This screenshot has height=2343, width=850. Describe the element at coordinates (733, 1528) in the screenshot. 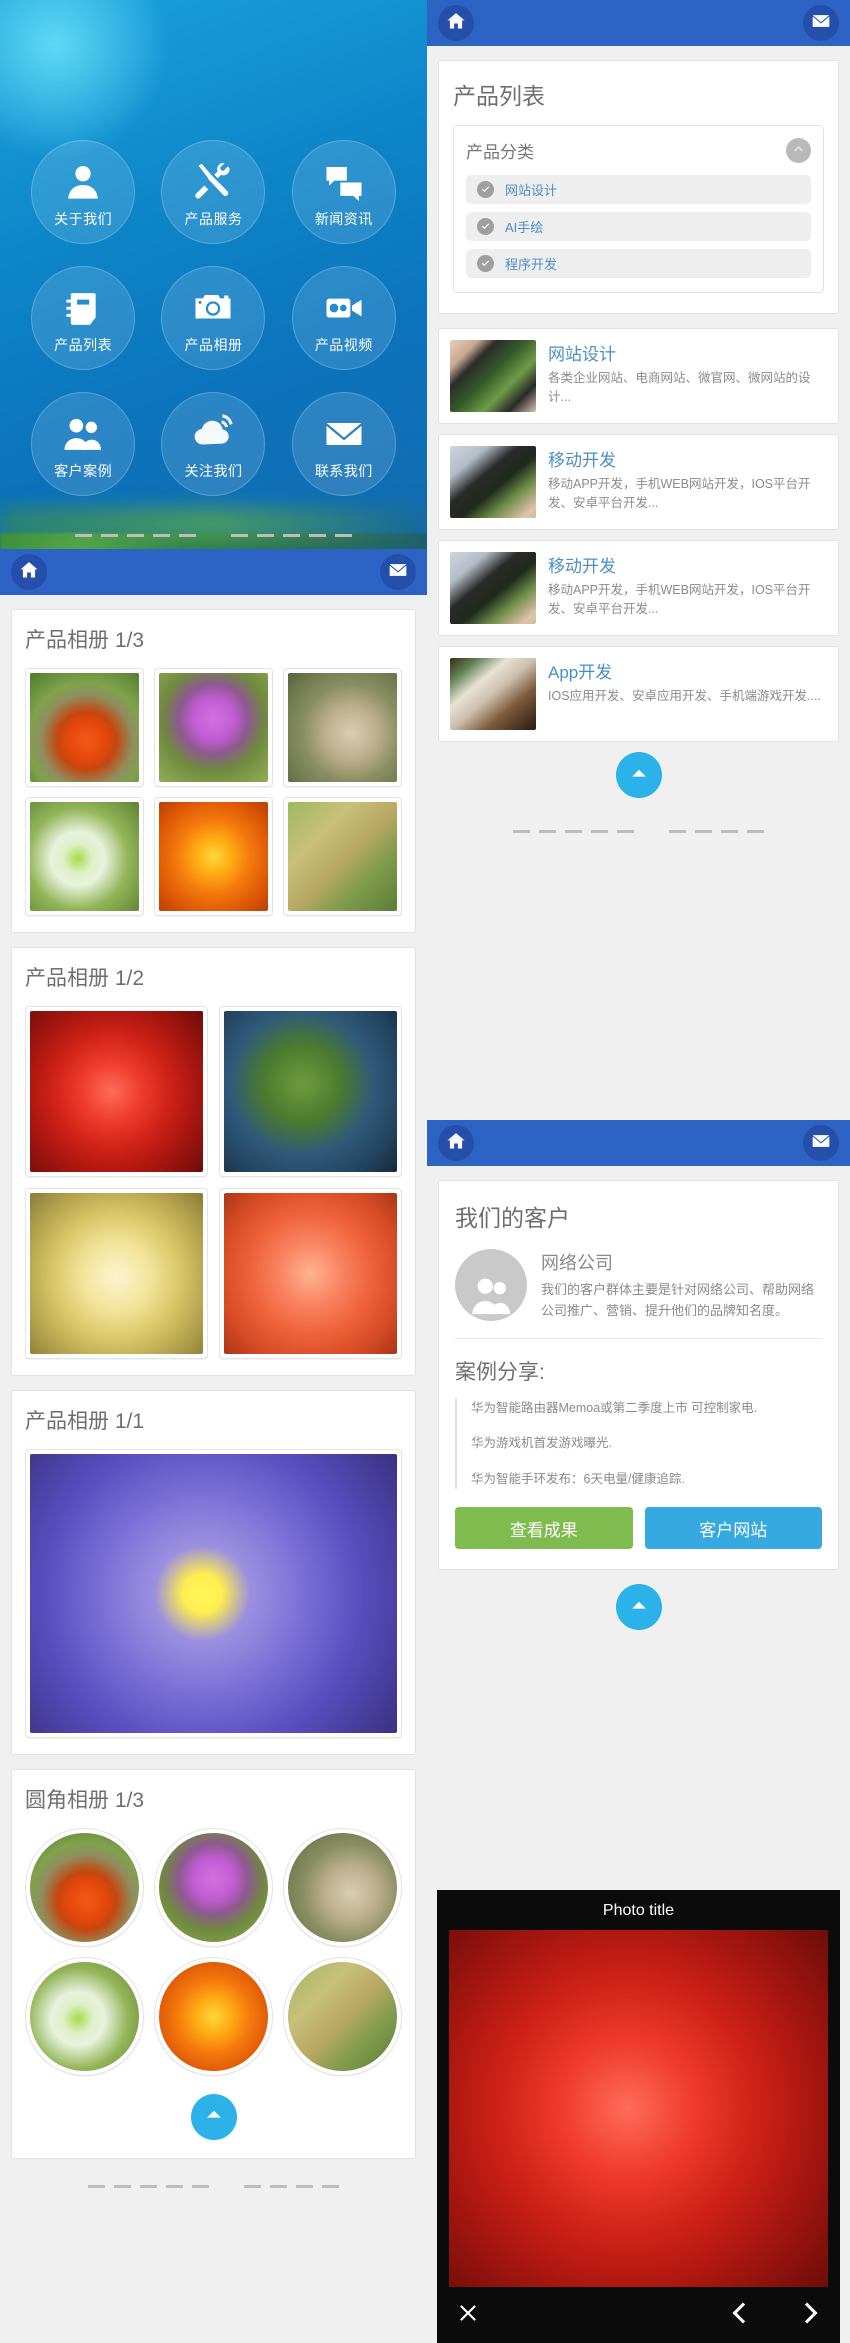

I see `customer-website-button: 客户网站` at that location.